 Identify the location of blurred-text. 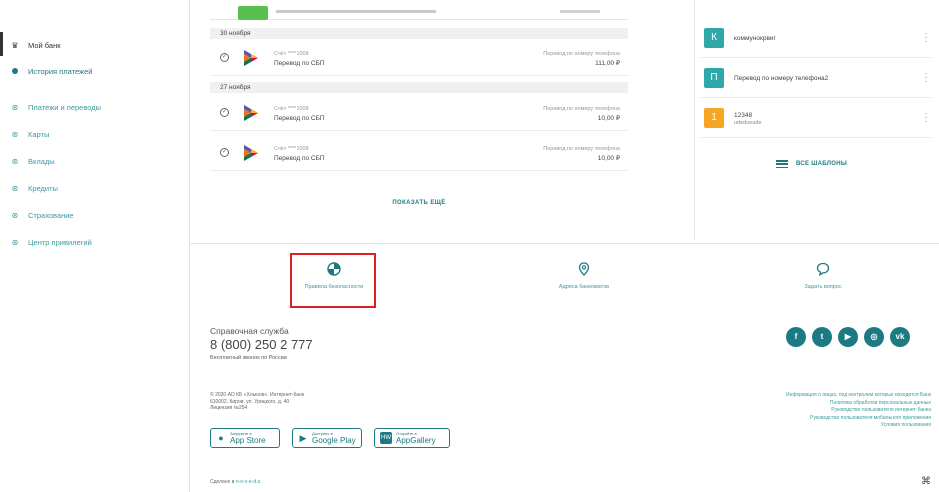
(356, 11).